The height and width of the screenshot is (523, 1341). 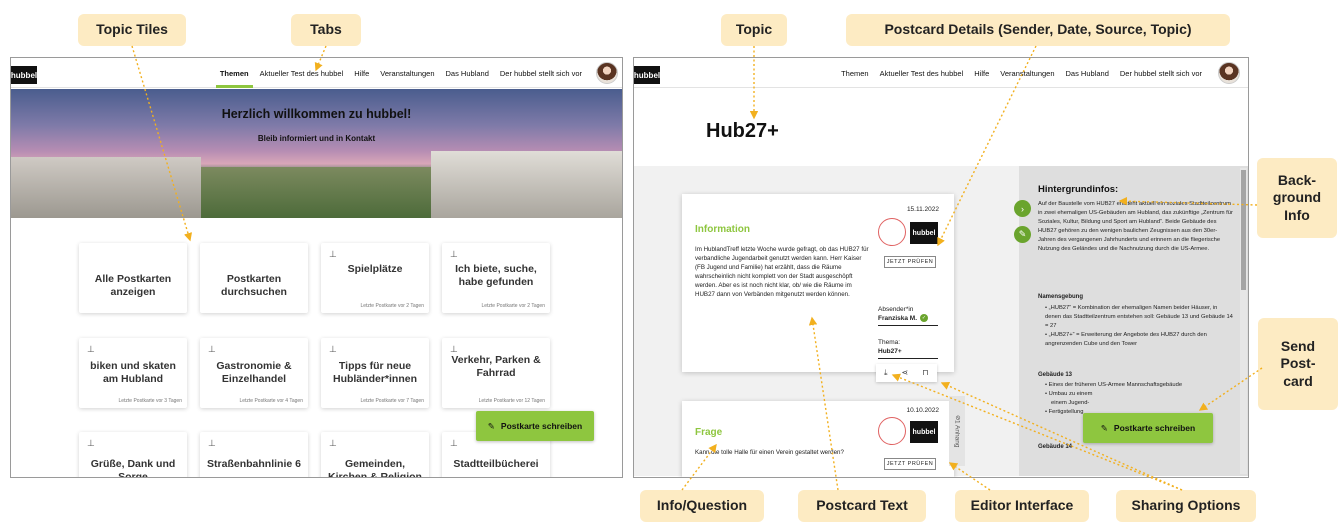 I want to click on tile-postkarten-durchsuchen: Postkarten durchsuchen, so click(x=254, y=278).